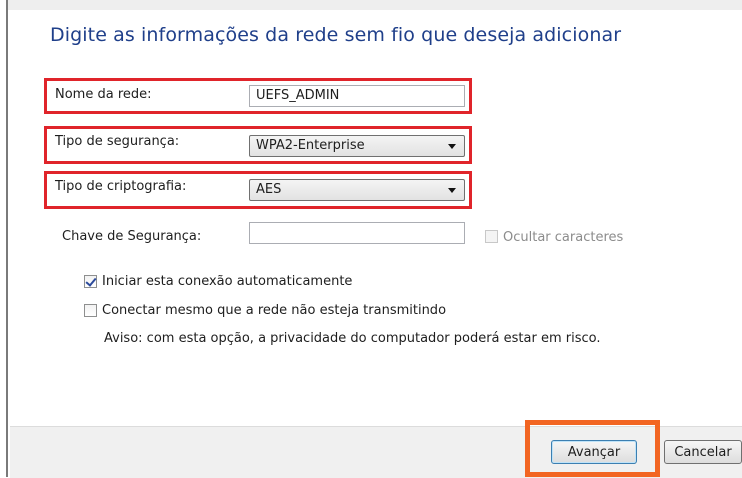  What do you see at coordinates (227, 281) in the screenshot?
I see `auto-connect-label: Iniciar esta conexão automaticamente` at bounding box center [227, 281].